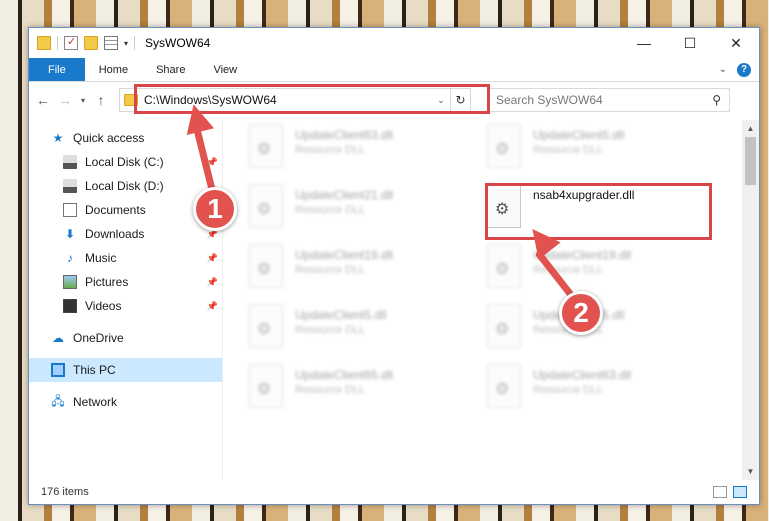  I want to click on sidebar-item-label: Local Disk (C:), so click(124, 162).